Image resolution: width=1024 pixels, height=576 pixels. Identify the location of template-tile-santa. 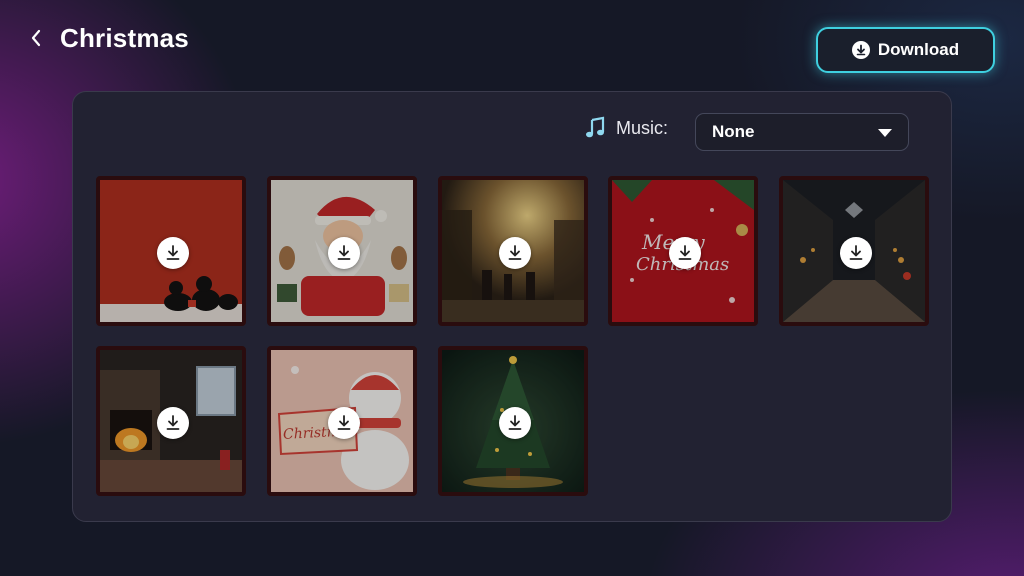
(342, 251).